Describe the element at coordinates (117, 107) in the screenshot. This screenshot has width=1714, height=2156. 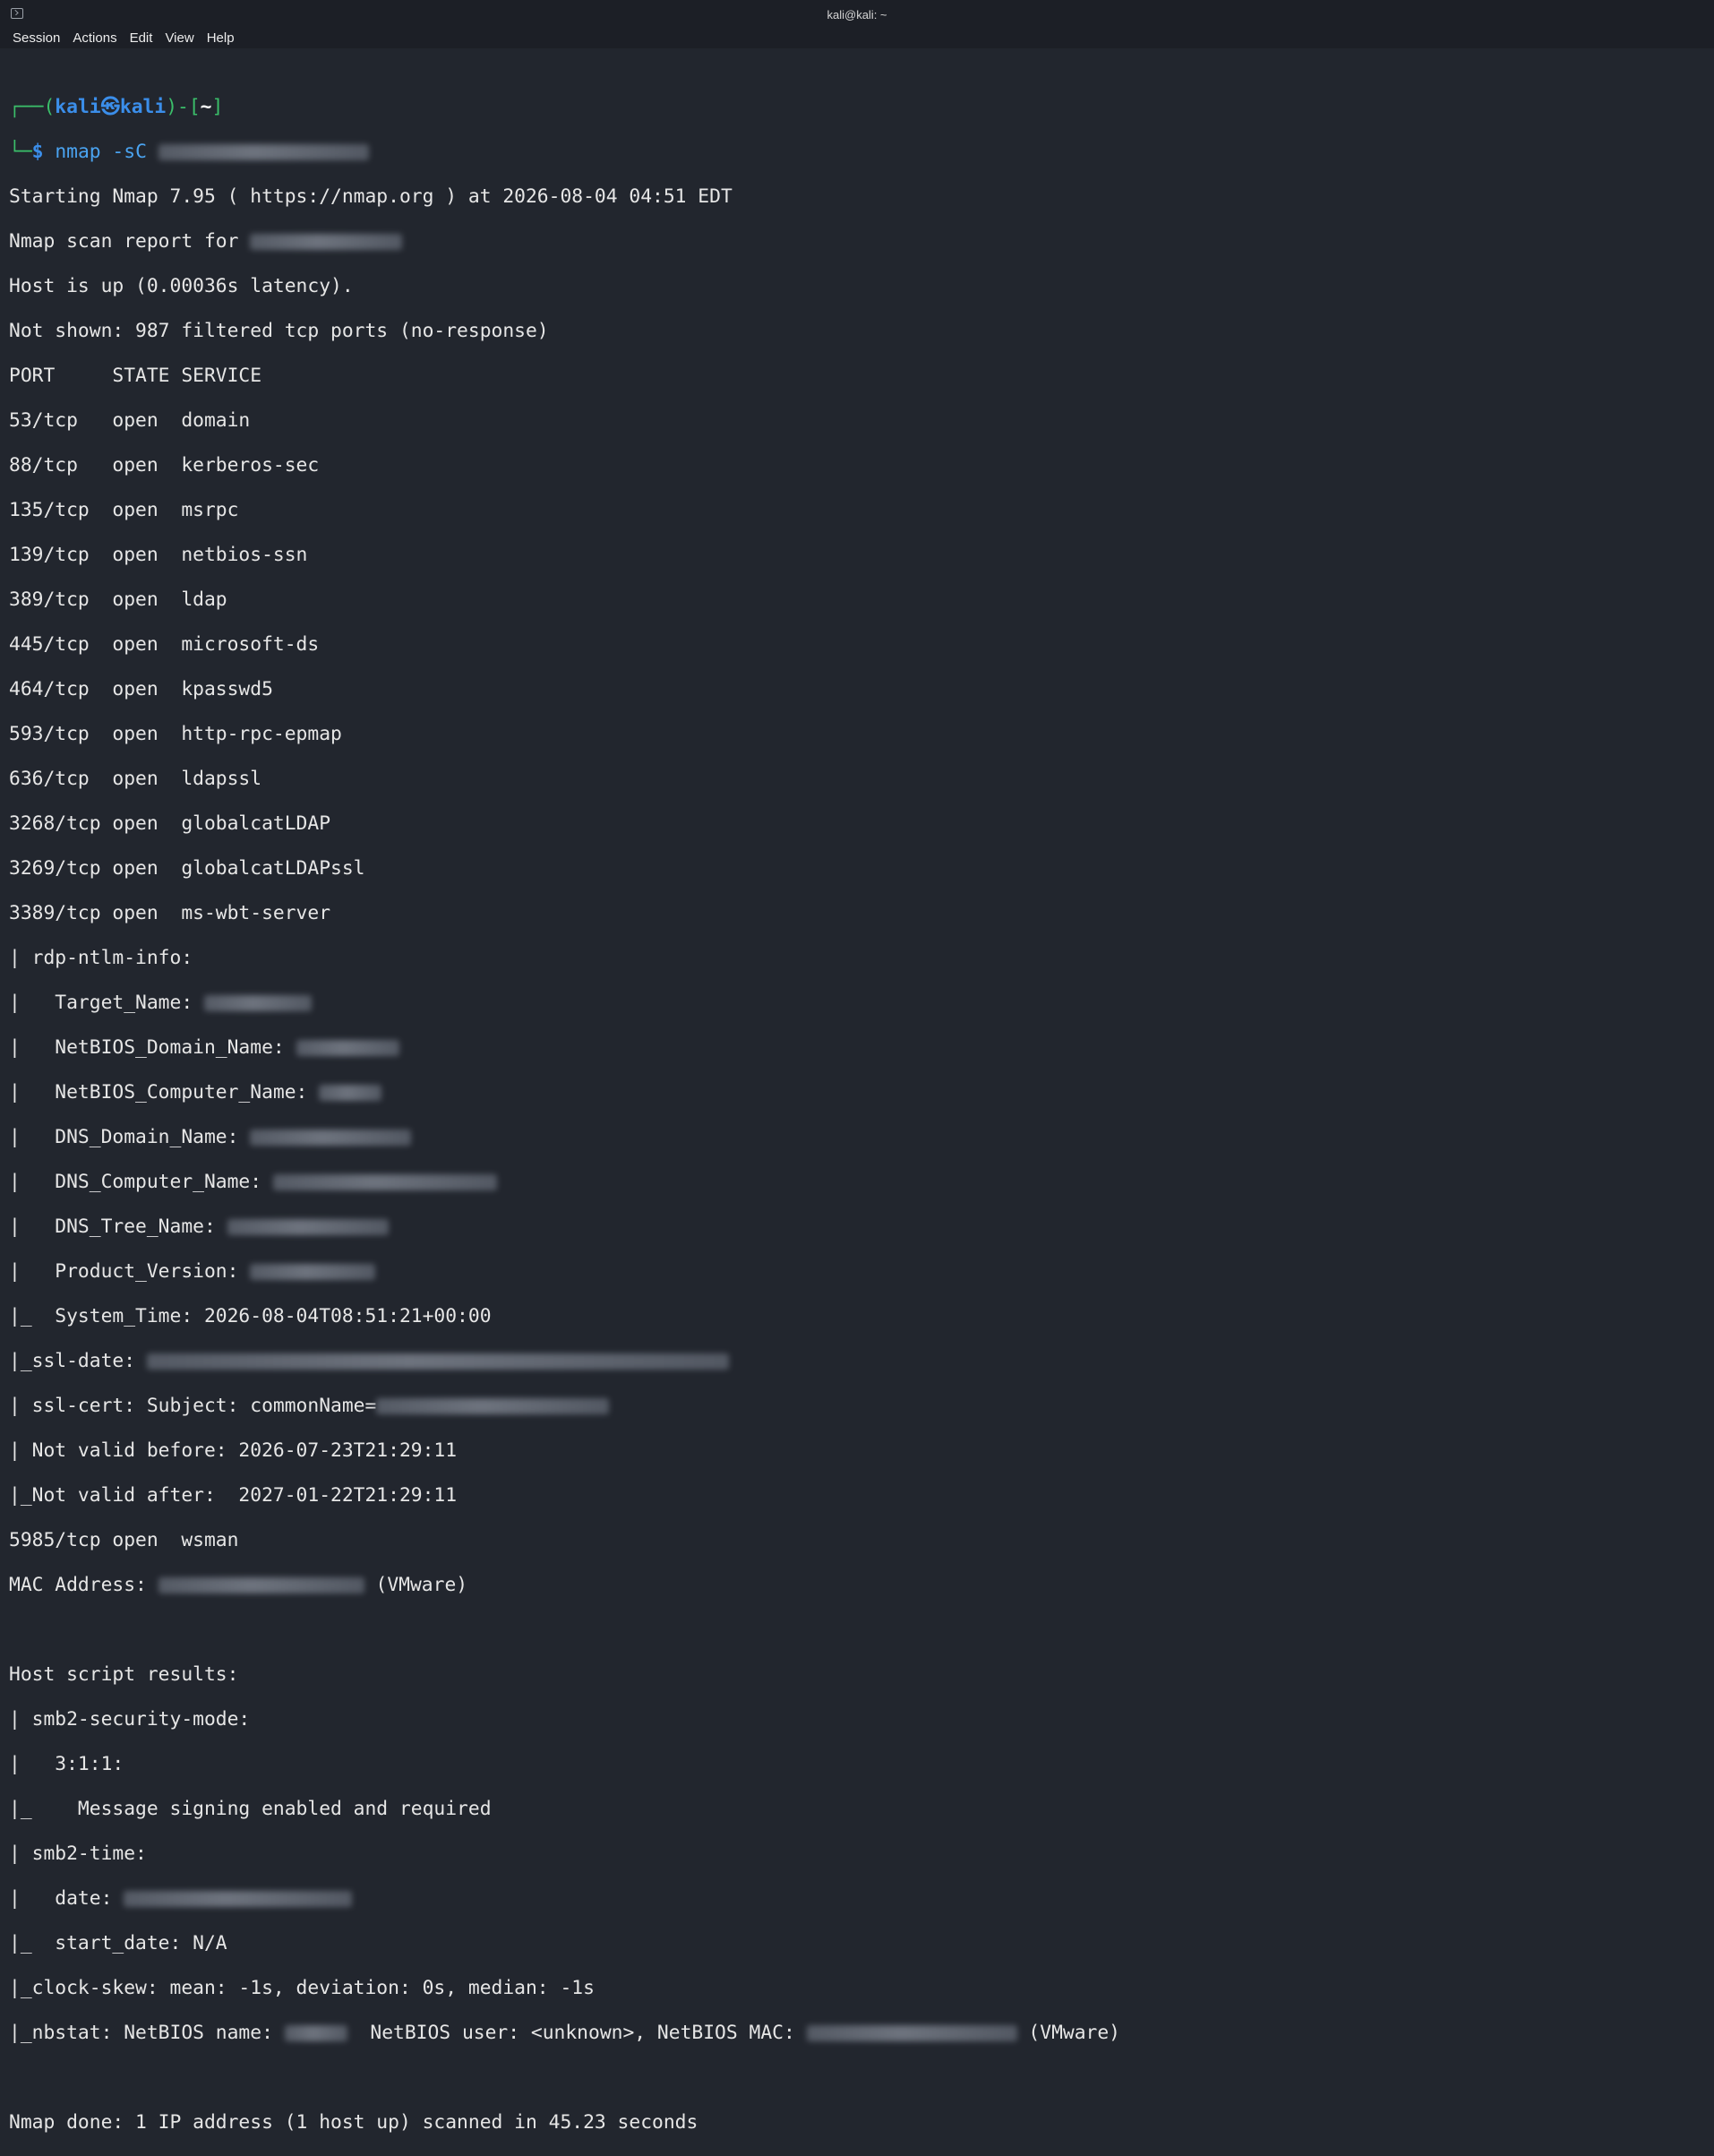
I see `prompt-line-1: ┌──(kali㉿kali)-[~]` at that location.